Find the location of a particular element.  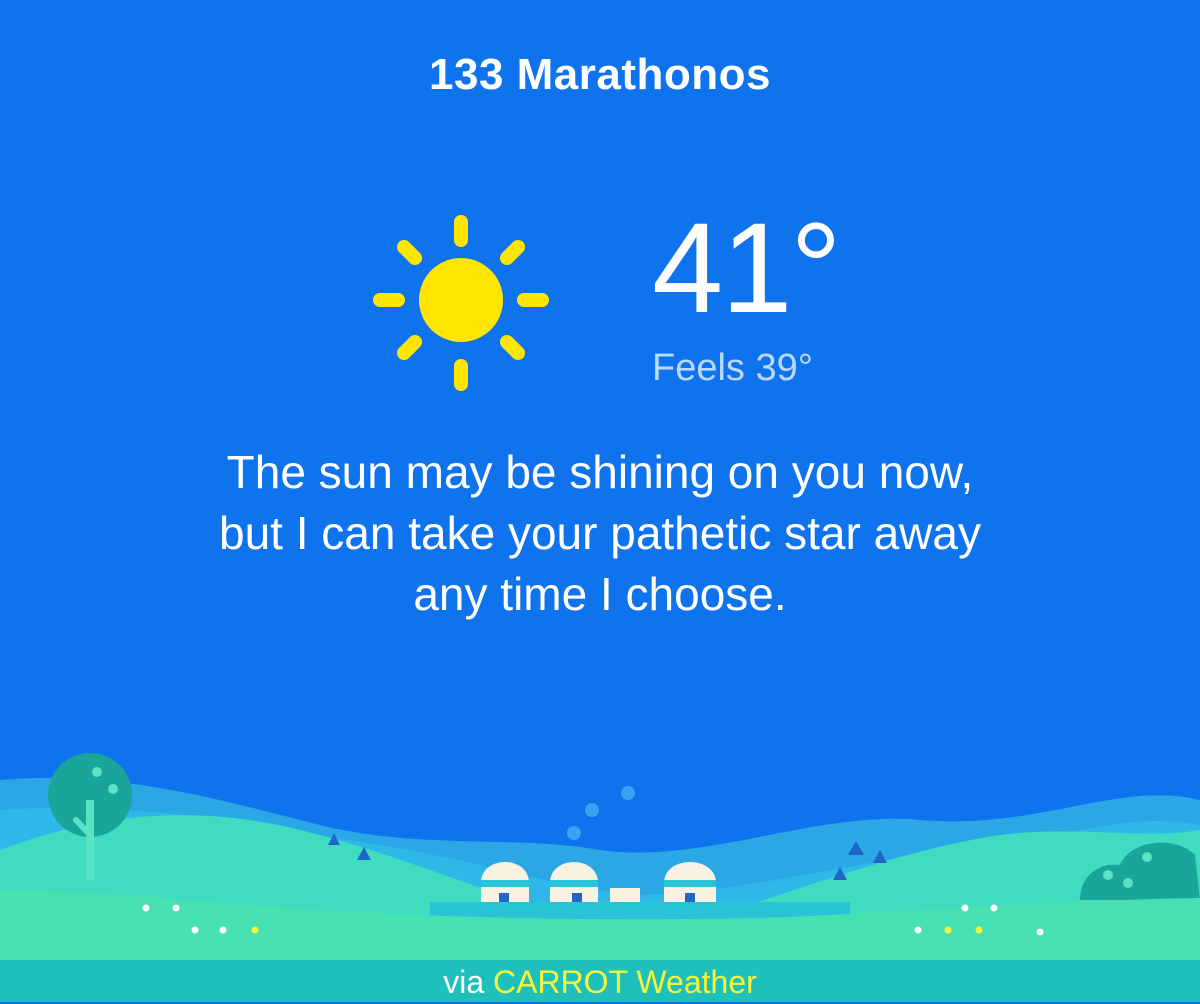

message-line: any time I choose. is located at coordinates (600, 594).